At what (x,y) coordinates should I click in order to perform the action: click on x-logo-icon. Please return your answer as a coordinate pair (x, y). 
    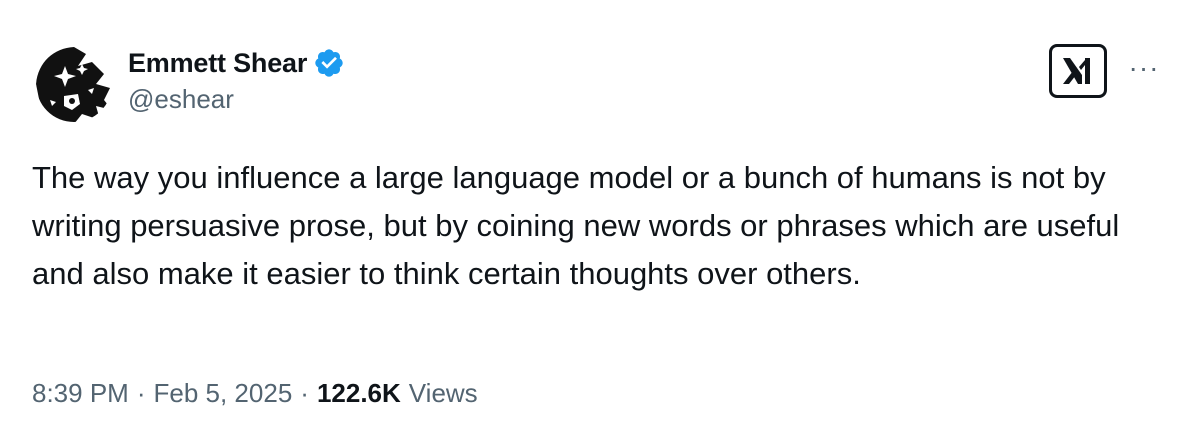
    Looking at the image, I should click on (1076, 71).